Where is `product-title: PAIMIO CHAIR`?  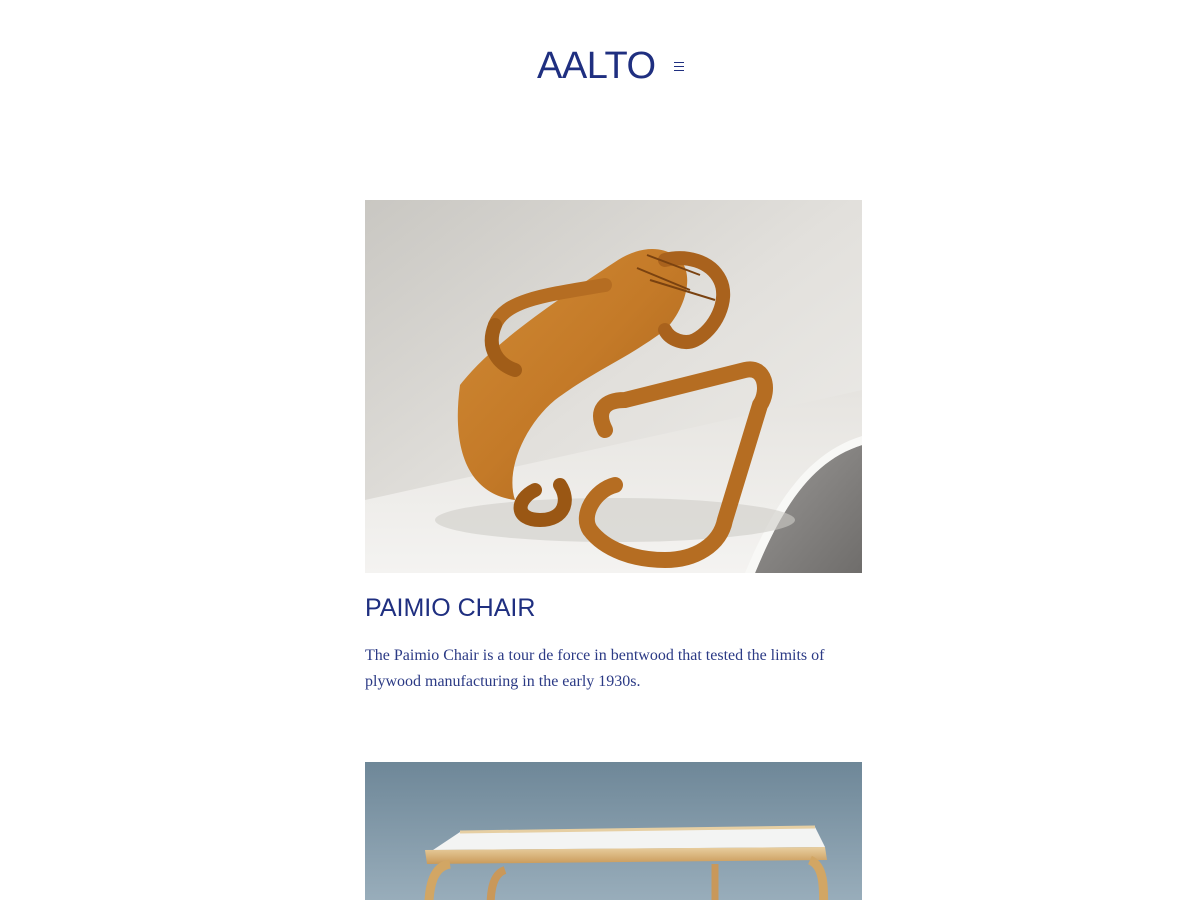
product-title: PAIMIO CHAIR is located at coordinates (613, 608).